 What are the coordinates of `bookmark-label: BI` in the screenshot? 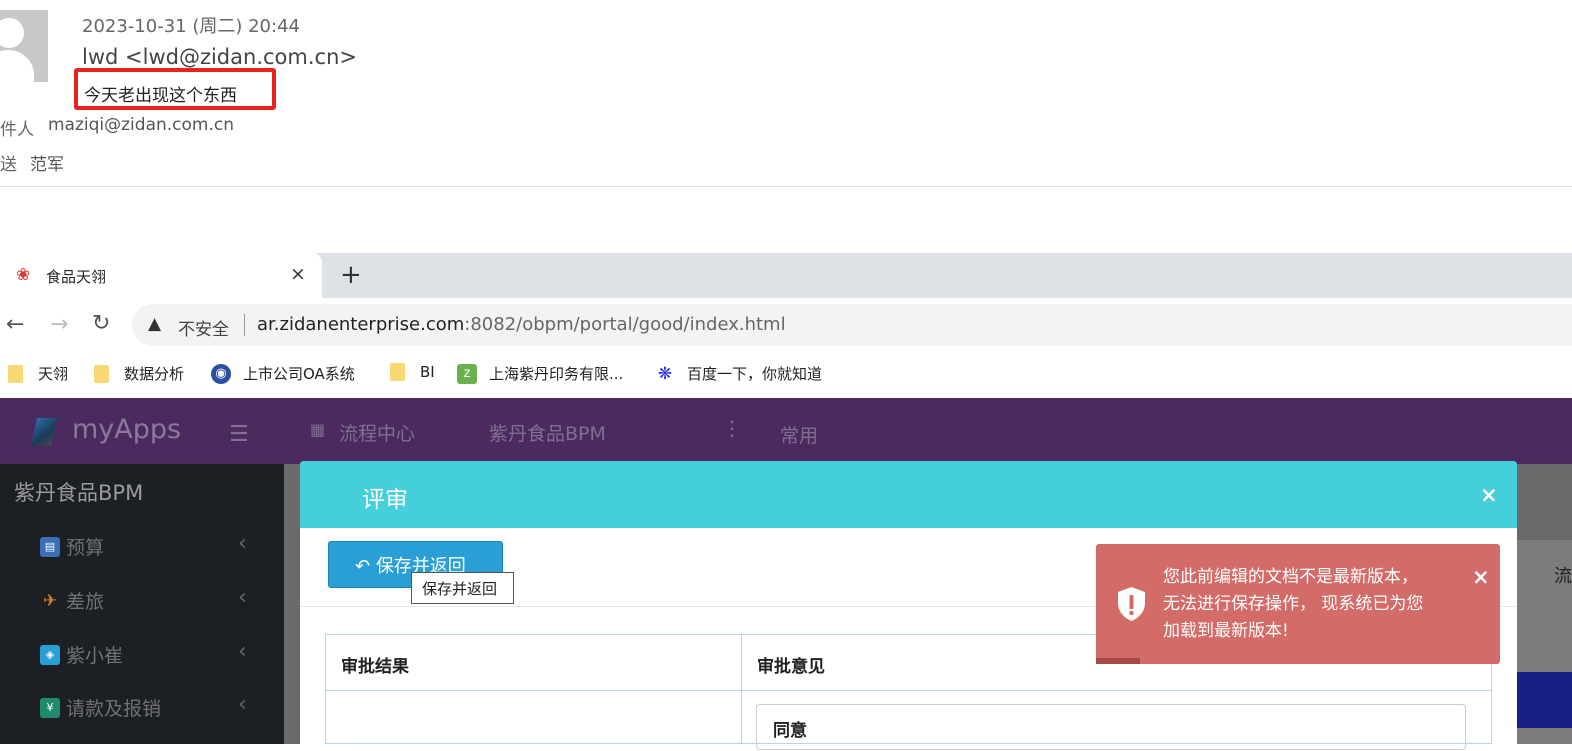 It's located at (427, 372).